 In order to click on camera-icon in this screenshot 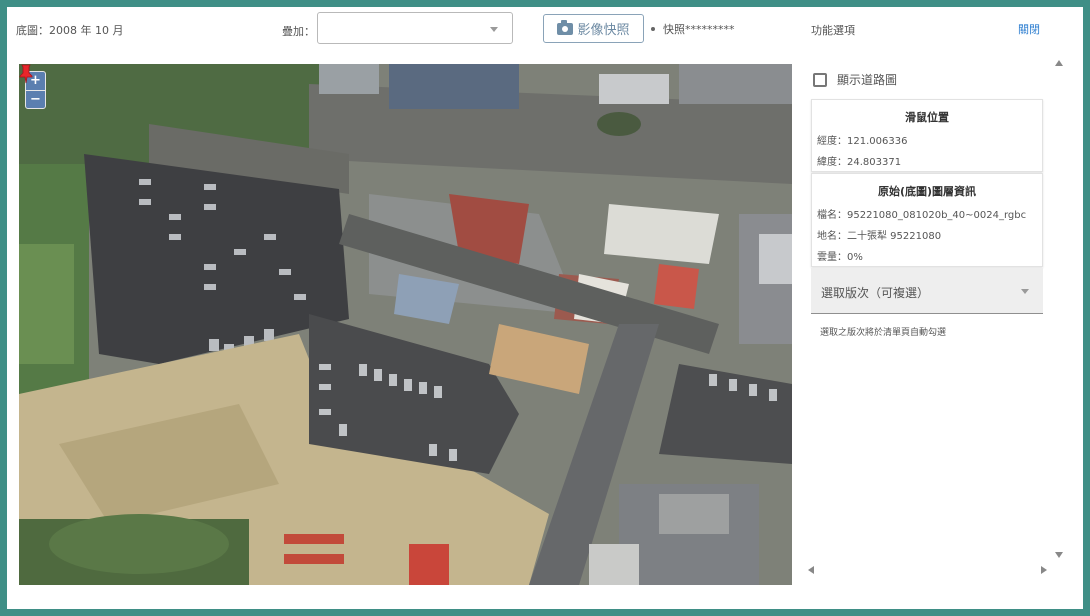, I will do `click(565, 27)`.